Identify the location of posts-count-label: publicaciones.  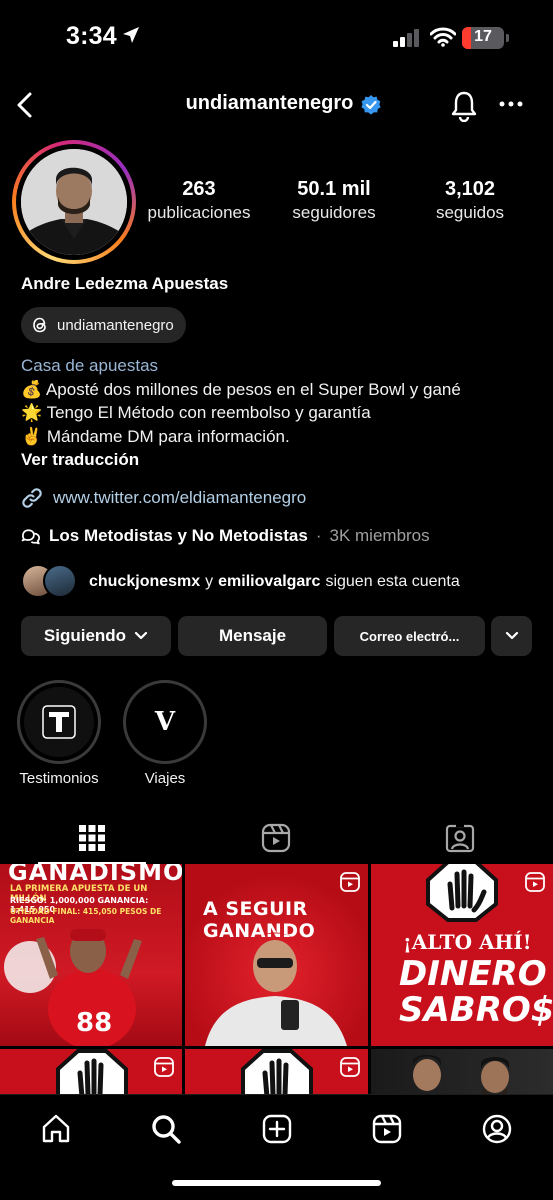
(199, 212).